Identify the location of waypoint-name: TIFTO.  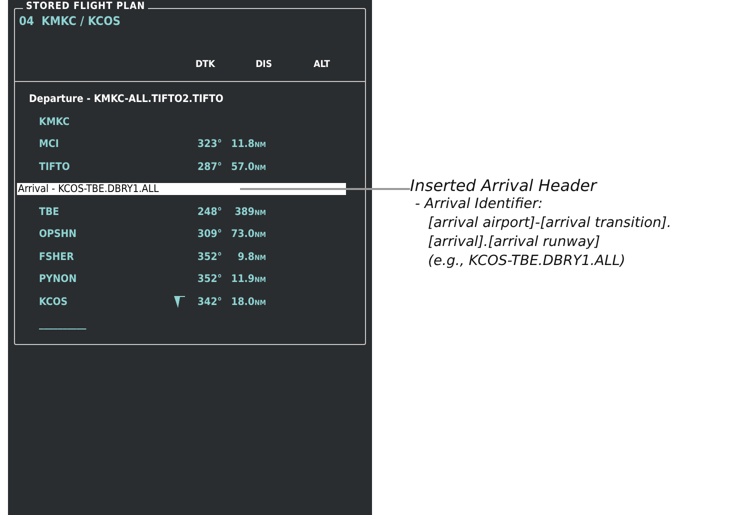
(103, 166).